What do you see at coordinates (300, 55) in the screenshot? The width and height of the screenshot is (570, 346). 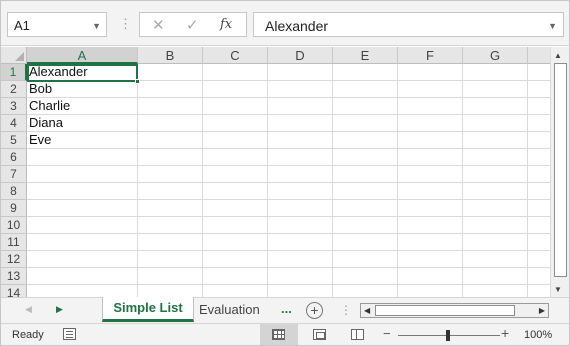 I see `column-header-d: D` at bounding box center [300, 55].